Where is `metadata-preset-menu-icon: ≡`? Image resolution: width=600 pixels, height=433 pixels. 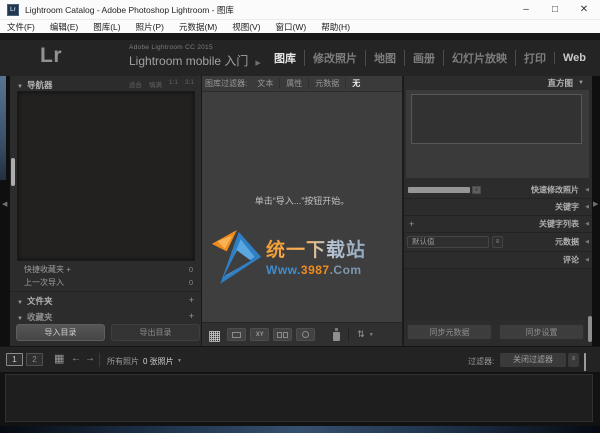 metadata-preset-menu-icon: ≡ is located at coordinates (497, 242).